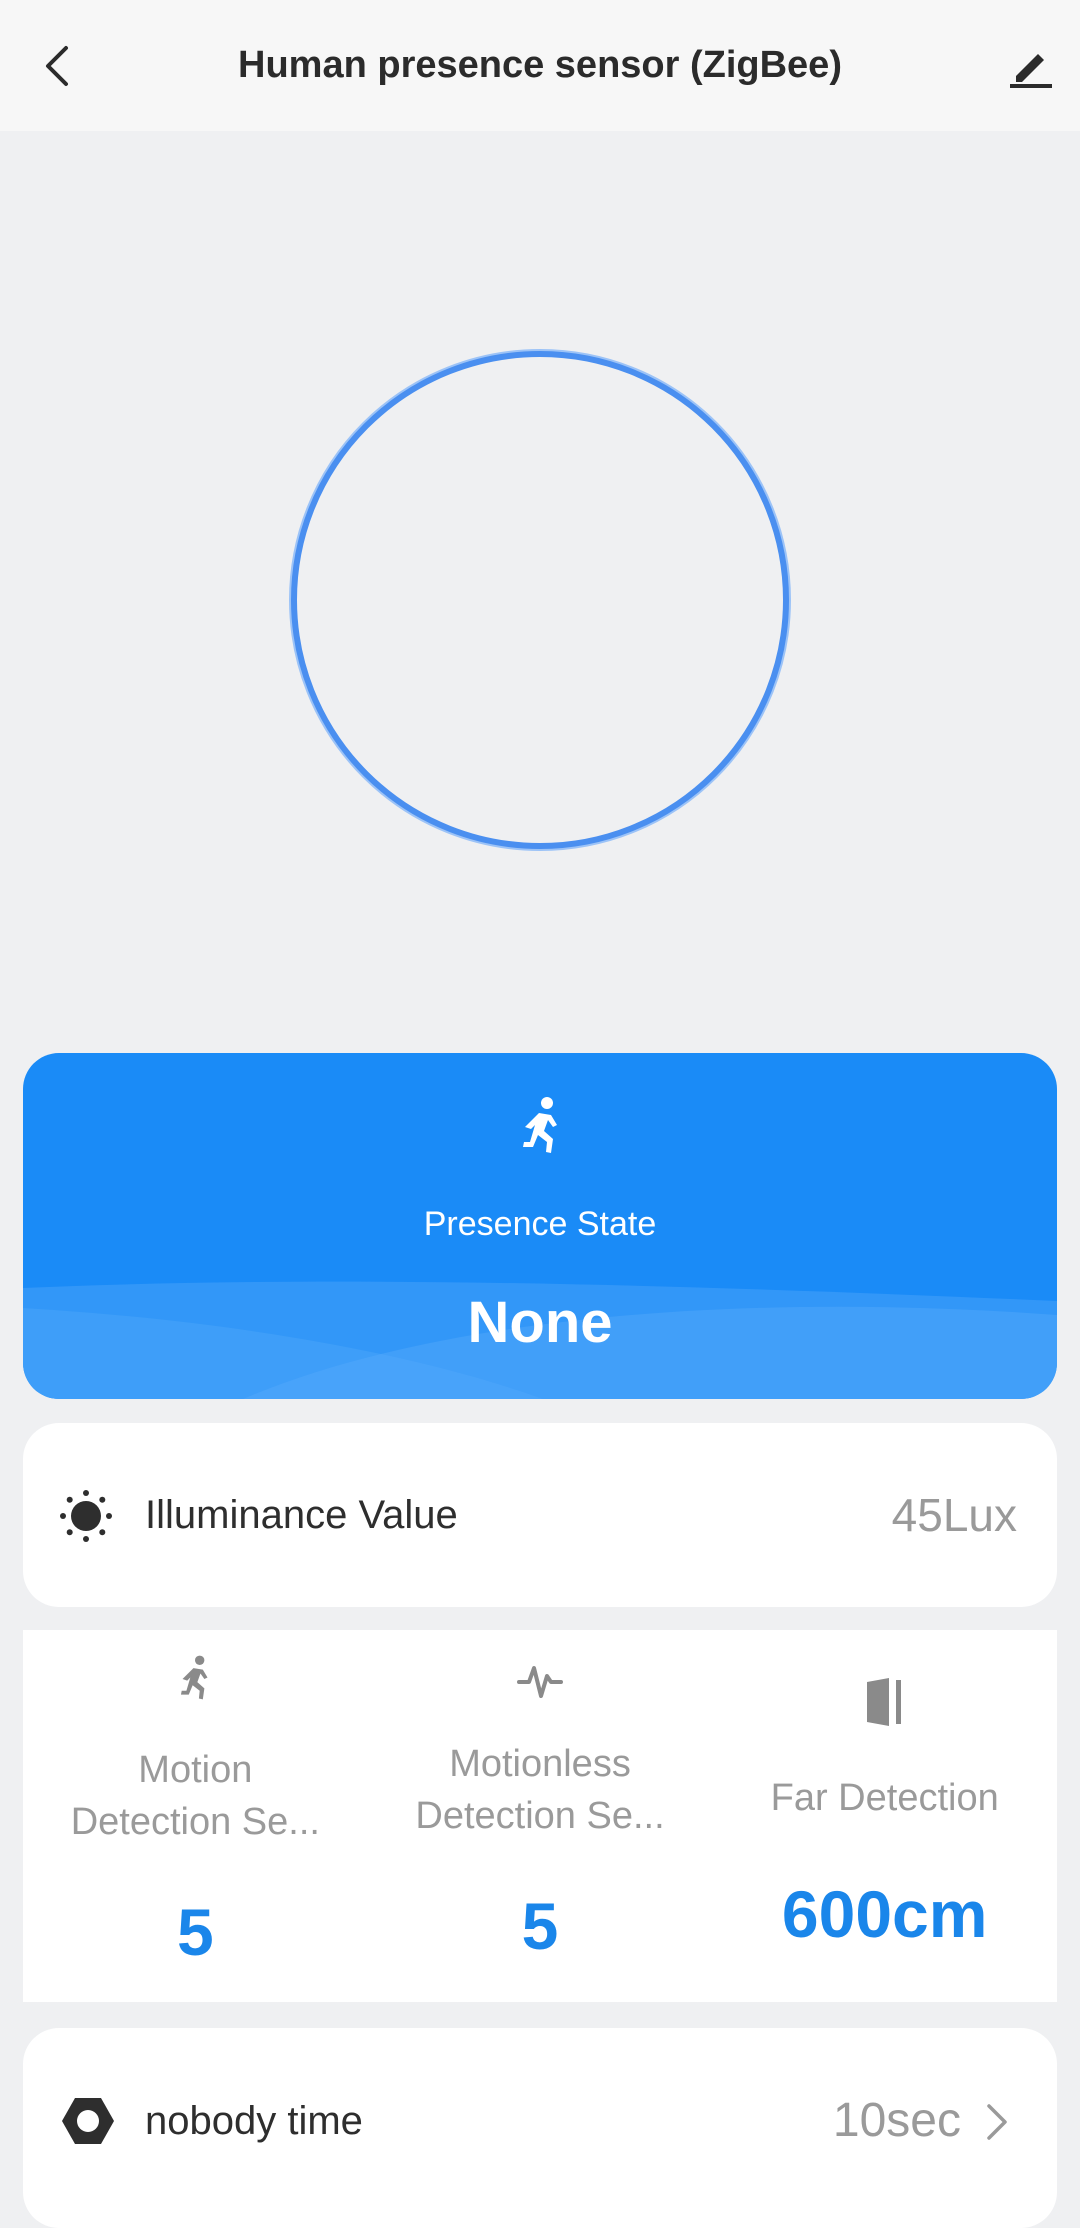 The image size is (1080, 2228). Describe the element at coordinates (195, 1932) in the screenshot. I see `motion-detection-value: 5` at that location.